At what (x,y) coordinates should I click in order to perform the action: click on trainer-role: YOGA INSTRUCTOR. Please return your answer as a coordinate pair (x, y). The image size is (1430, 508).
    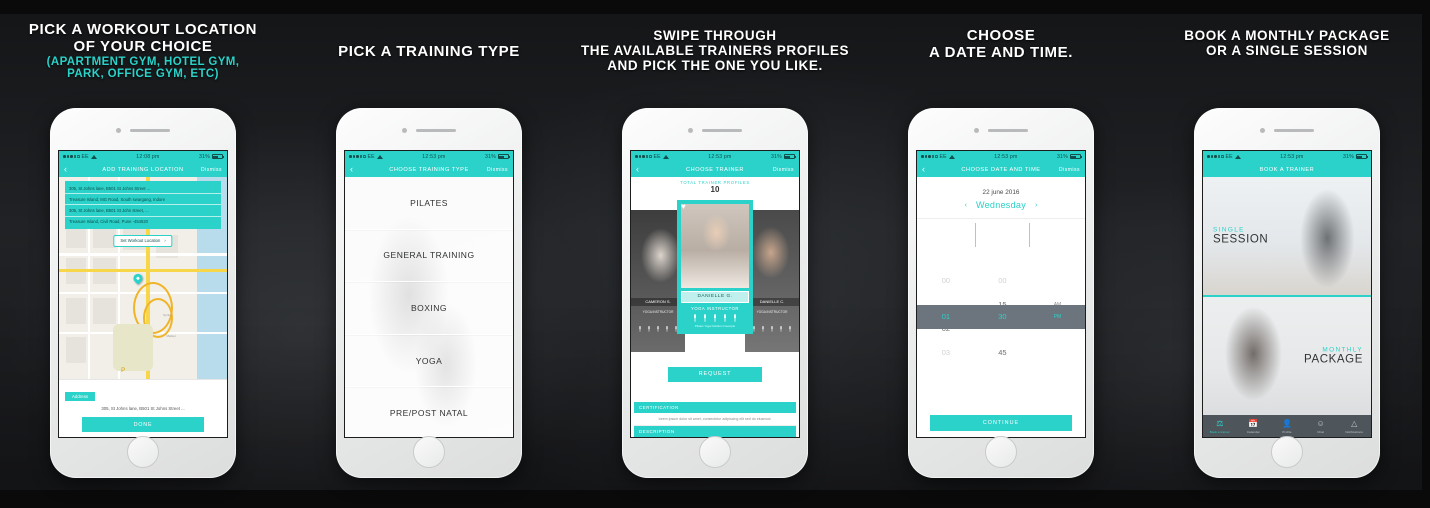
    Looking at the image, I should click on (772, 311).